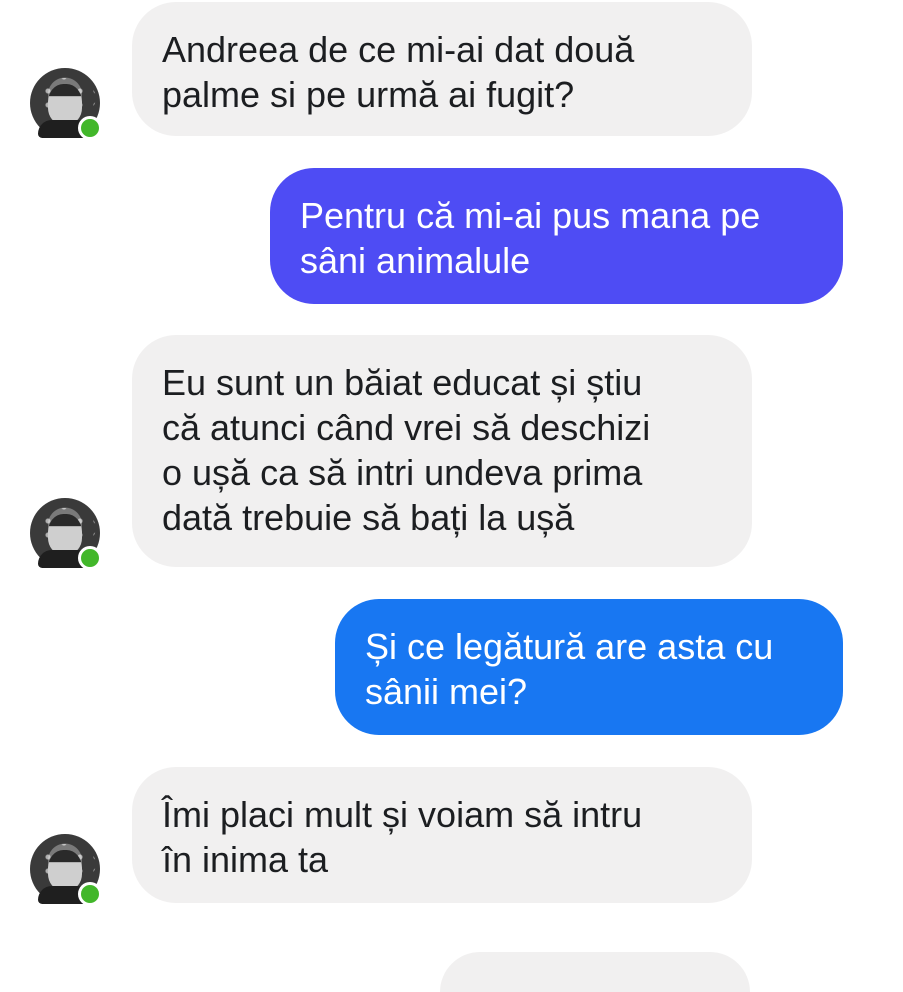 This screenshot has height=992, width=903. I want to click on message-bubble-outgoing: Și ce legătură are asta cu sânii mei?, so click(589, 667).